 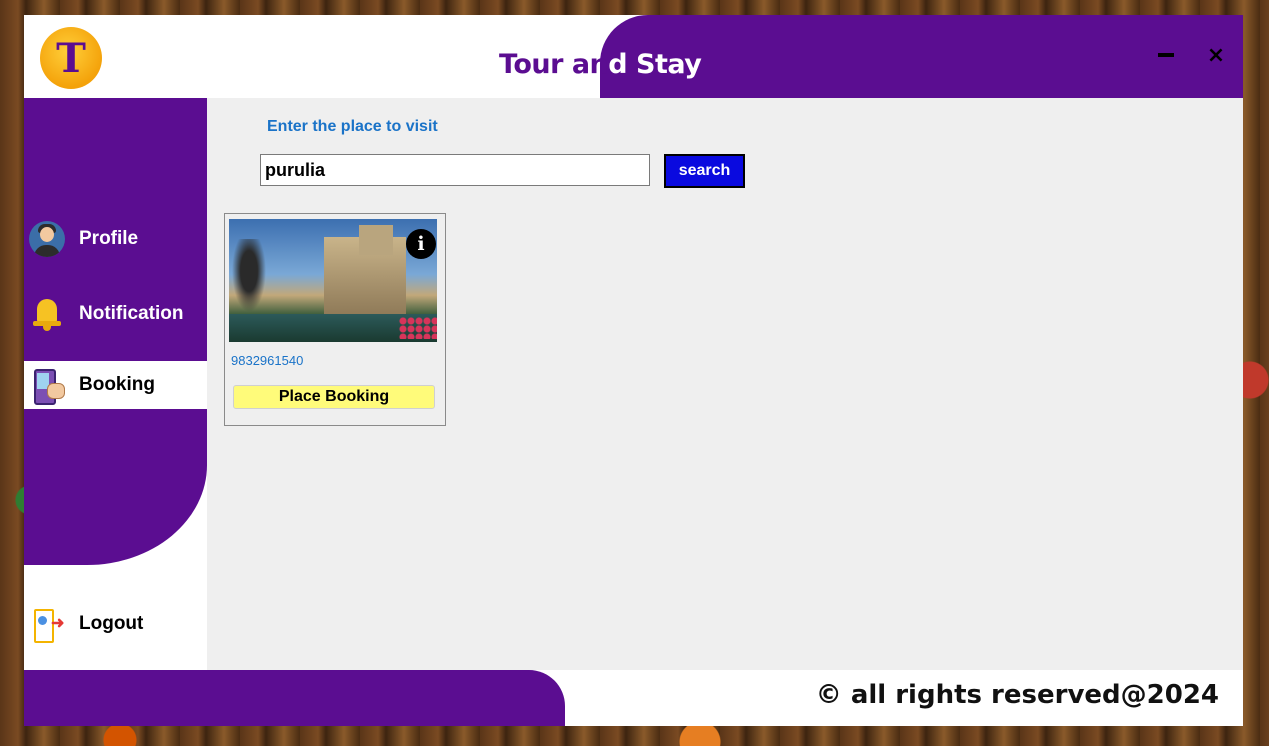 I want to click on bell-icon, so click(x=47, y=314).